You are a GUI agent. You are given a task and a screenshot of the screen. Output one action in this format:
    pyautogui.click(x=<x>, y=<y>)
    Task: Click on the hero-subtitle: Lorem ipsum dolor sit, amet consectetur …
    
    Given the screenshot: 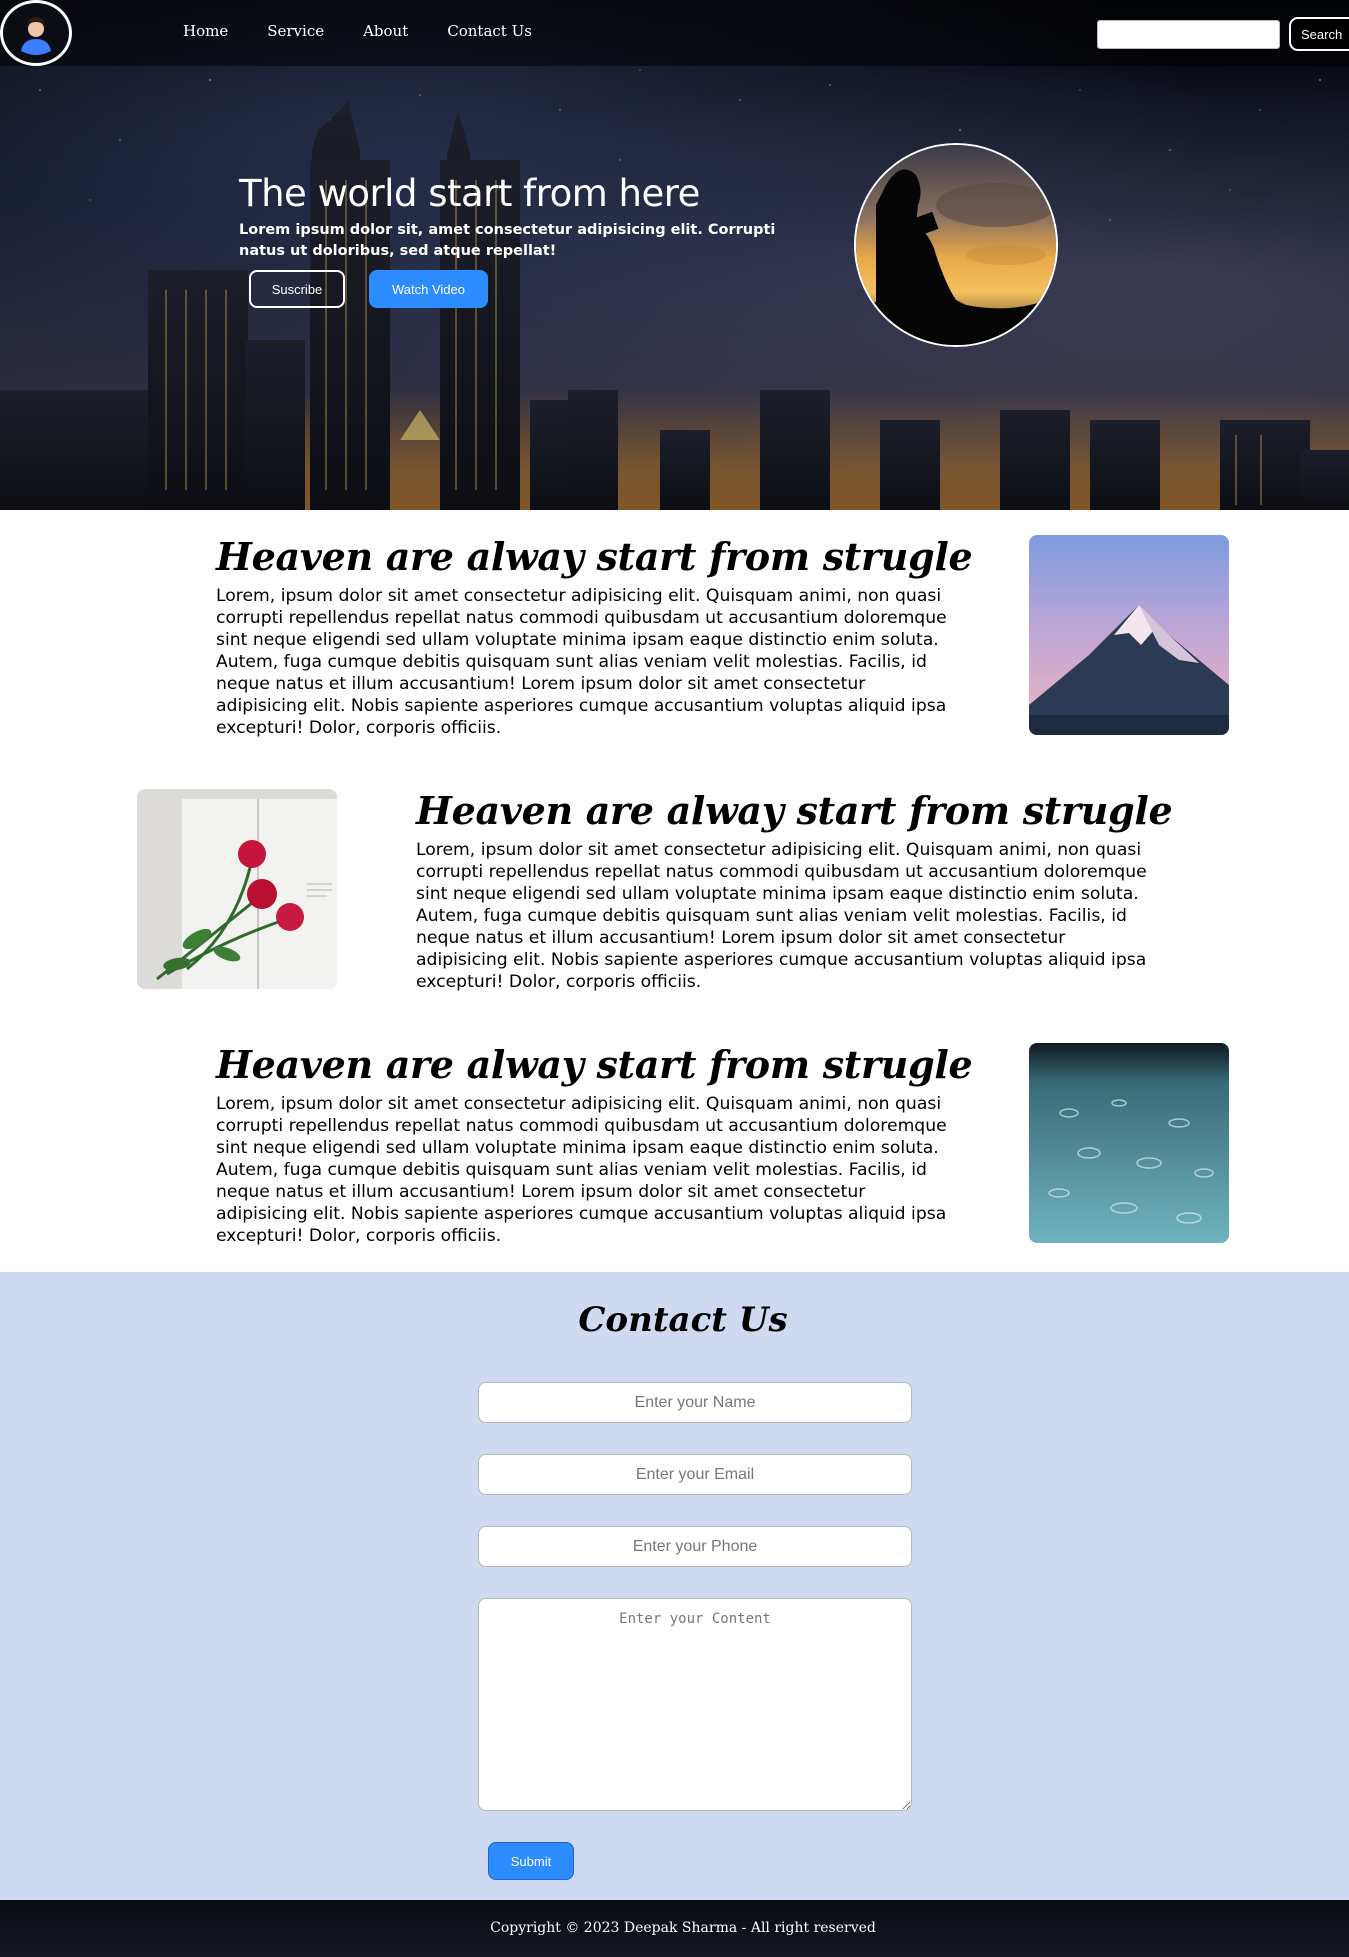 What is the action you would take?
    pyautogui.click(x=507, y=240)
    